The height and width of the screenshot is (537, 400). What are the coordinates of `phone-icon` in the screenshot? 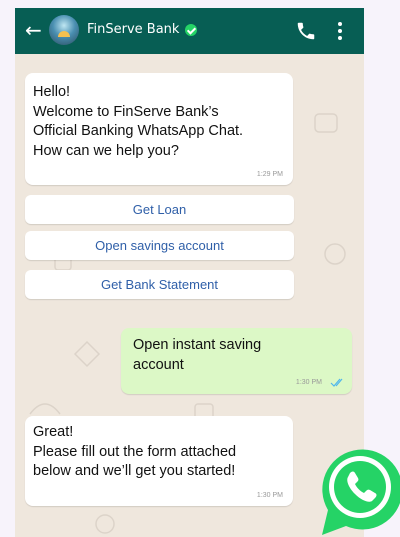 It's located at (306, 31).